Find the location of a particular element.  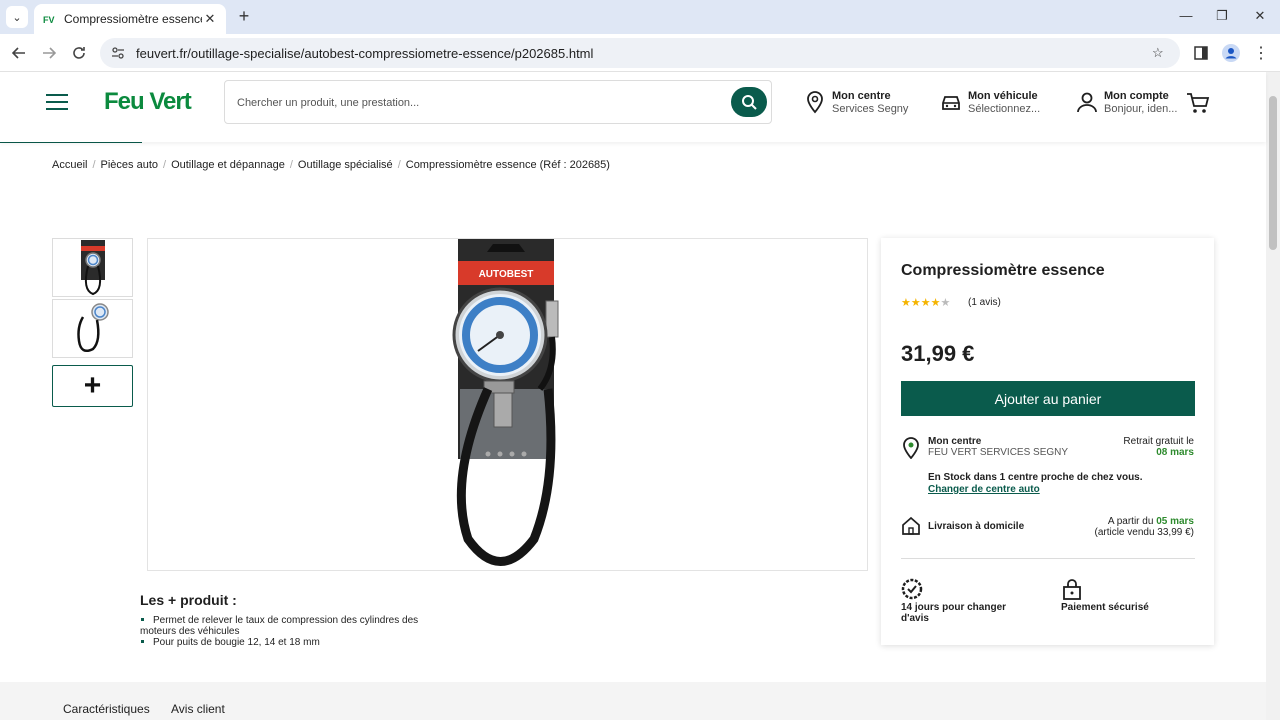

thumbnail-hose is located at coordinates (92, 328).